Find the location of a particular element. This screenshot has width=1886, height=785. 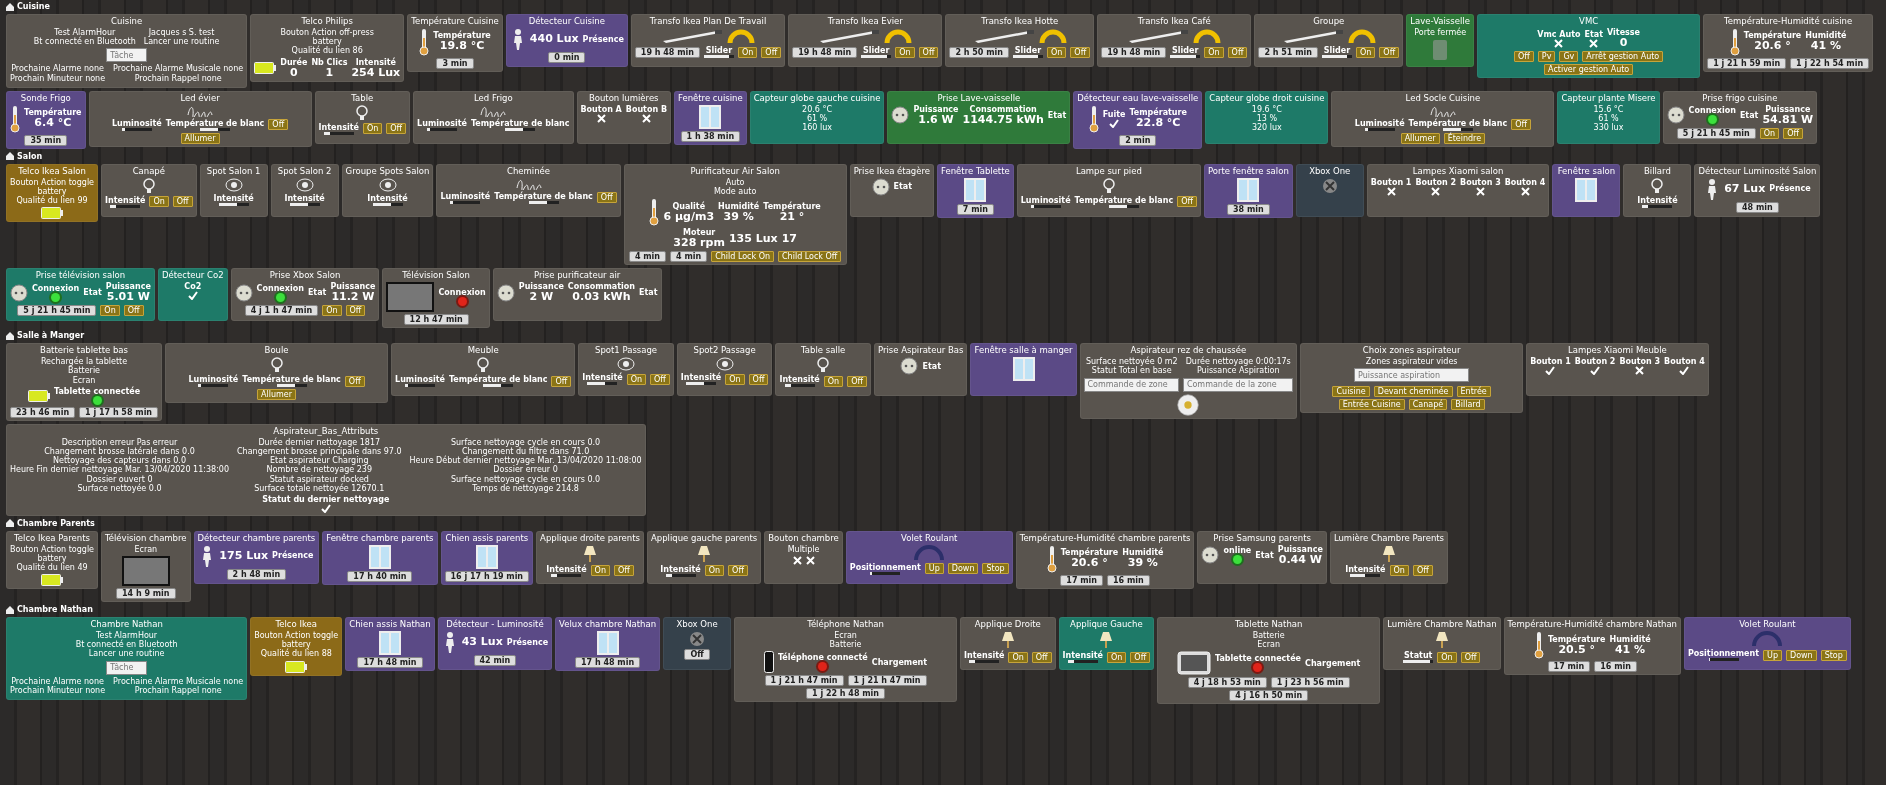

action-button: Down is located at coordinates (1801, 655).